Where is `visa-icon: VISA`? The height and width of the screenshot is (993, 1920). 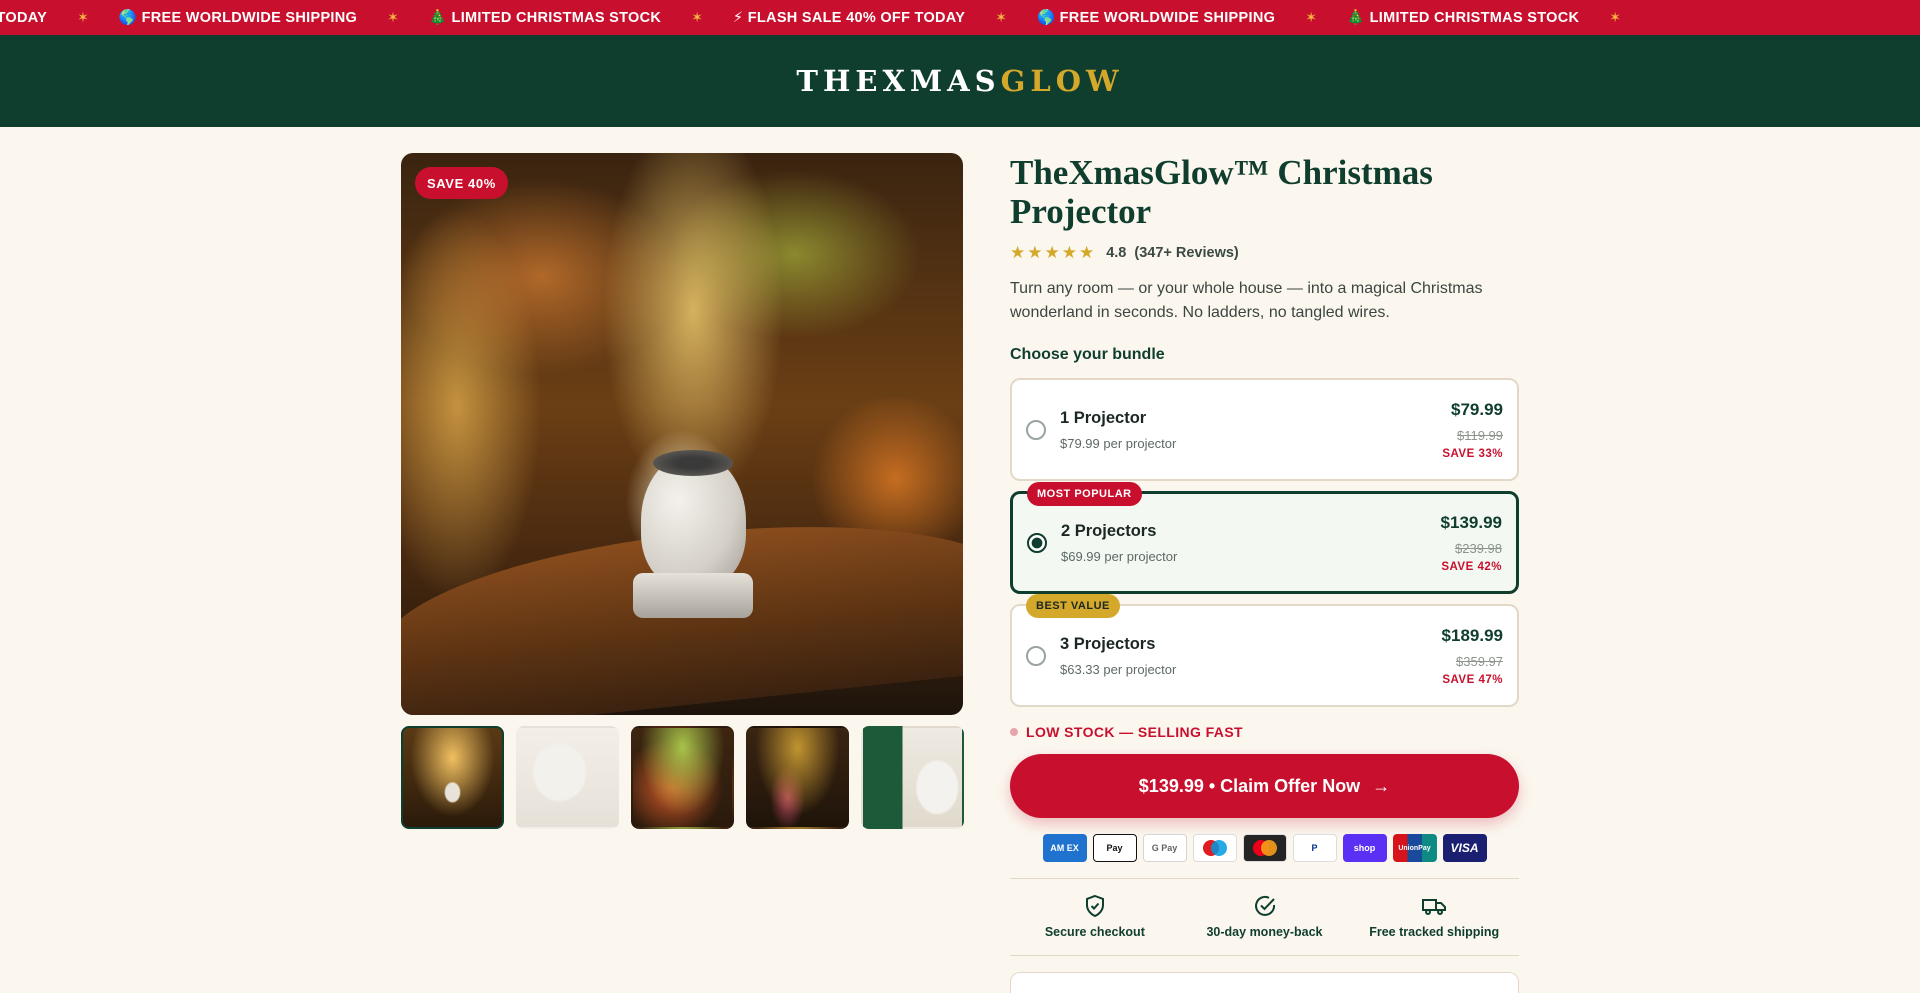 visa-icon: VISA is located at coordinates (1464, 848).